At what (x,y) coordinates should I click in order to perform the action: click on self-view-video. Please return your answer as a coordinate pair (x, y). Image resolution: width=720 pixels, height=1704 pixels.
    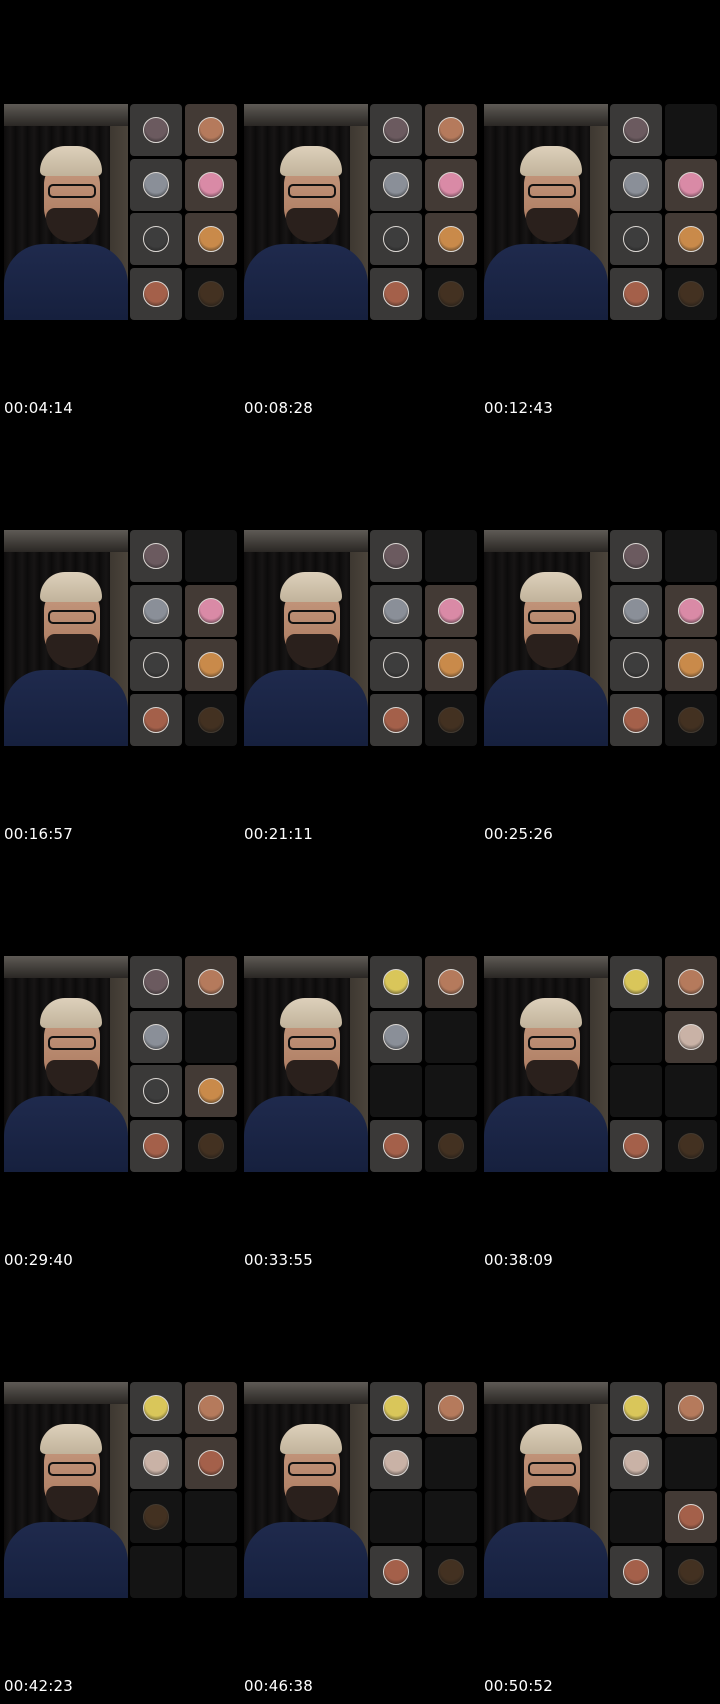
    Looking at the image, I should click on (66, 1490).